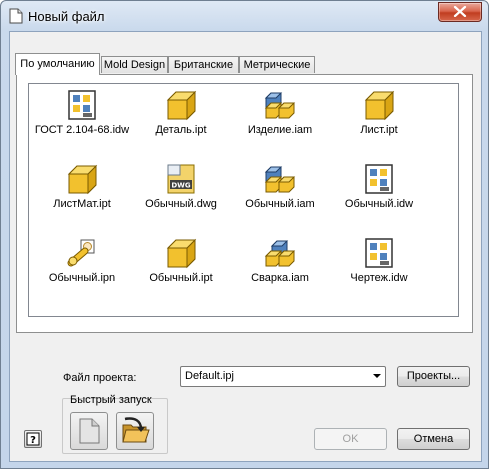 This screenshot has width=489, height=469. What do you see at coordinates (379, 278) in the screenshot?
I see `template-name: Чертеж.idw` at bounding box center [379, 278].